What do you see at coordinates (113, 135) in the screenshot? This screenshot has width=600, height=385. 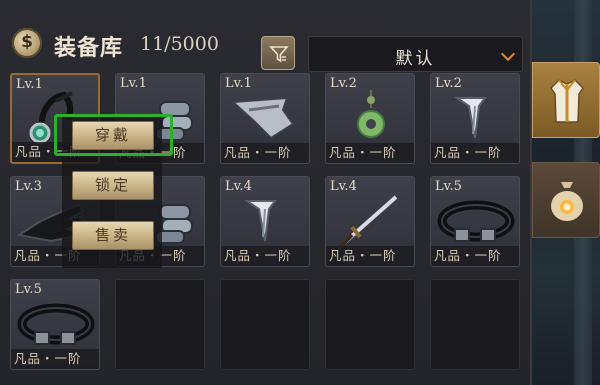 I see `equip-button-highlight` at bounding box center [113, 135].